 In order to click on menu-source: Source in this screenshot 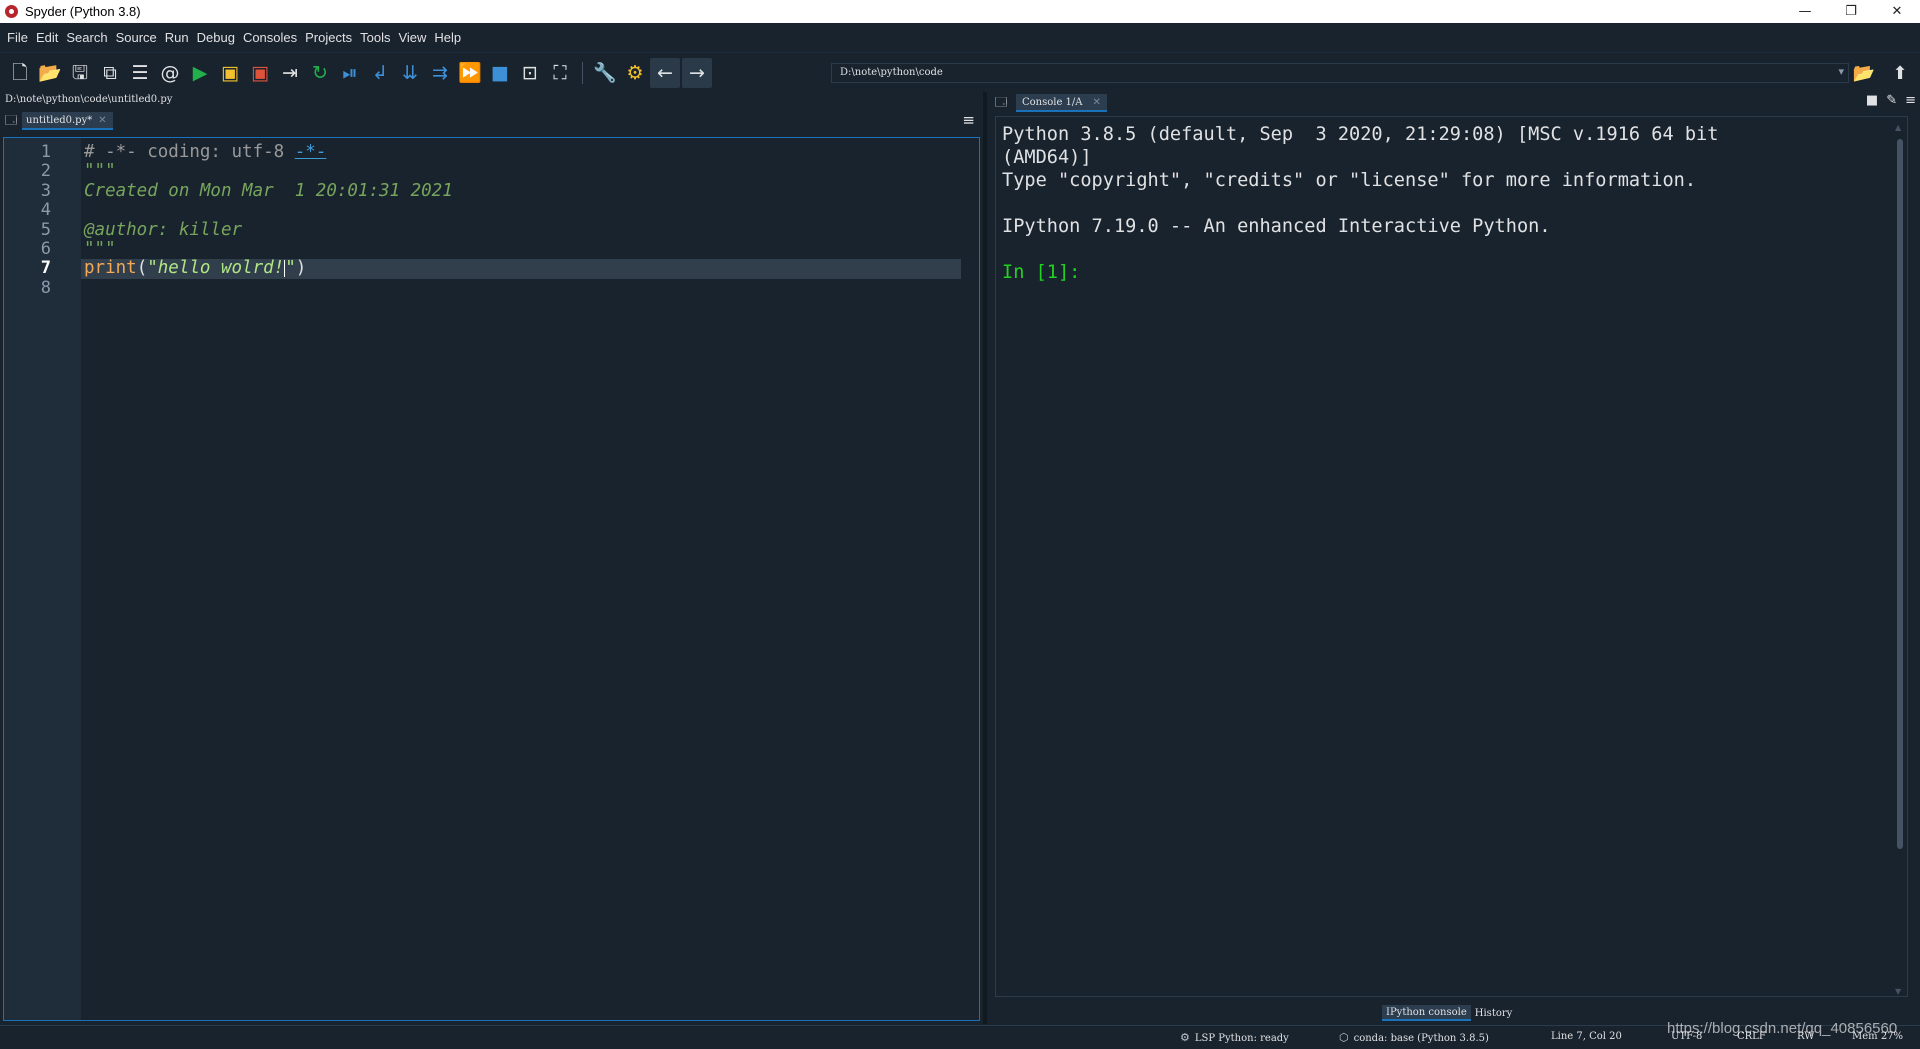, I will do `click(136, 37)`.